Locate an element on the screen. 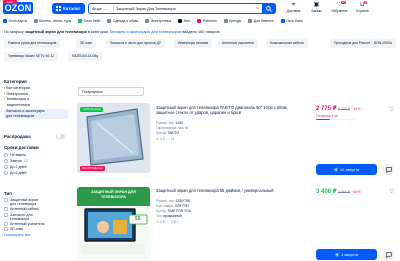  nav-item: Ozon fresh is located at coordinates (89, 21).